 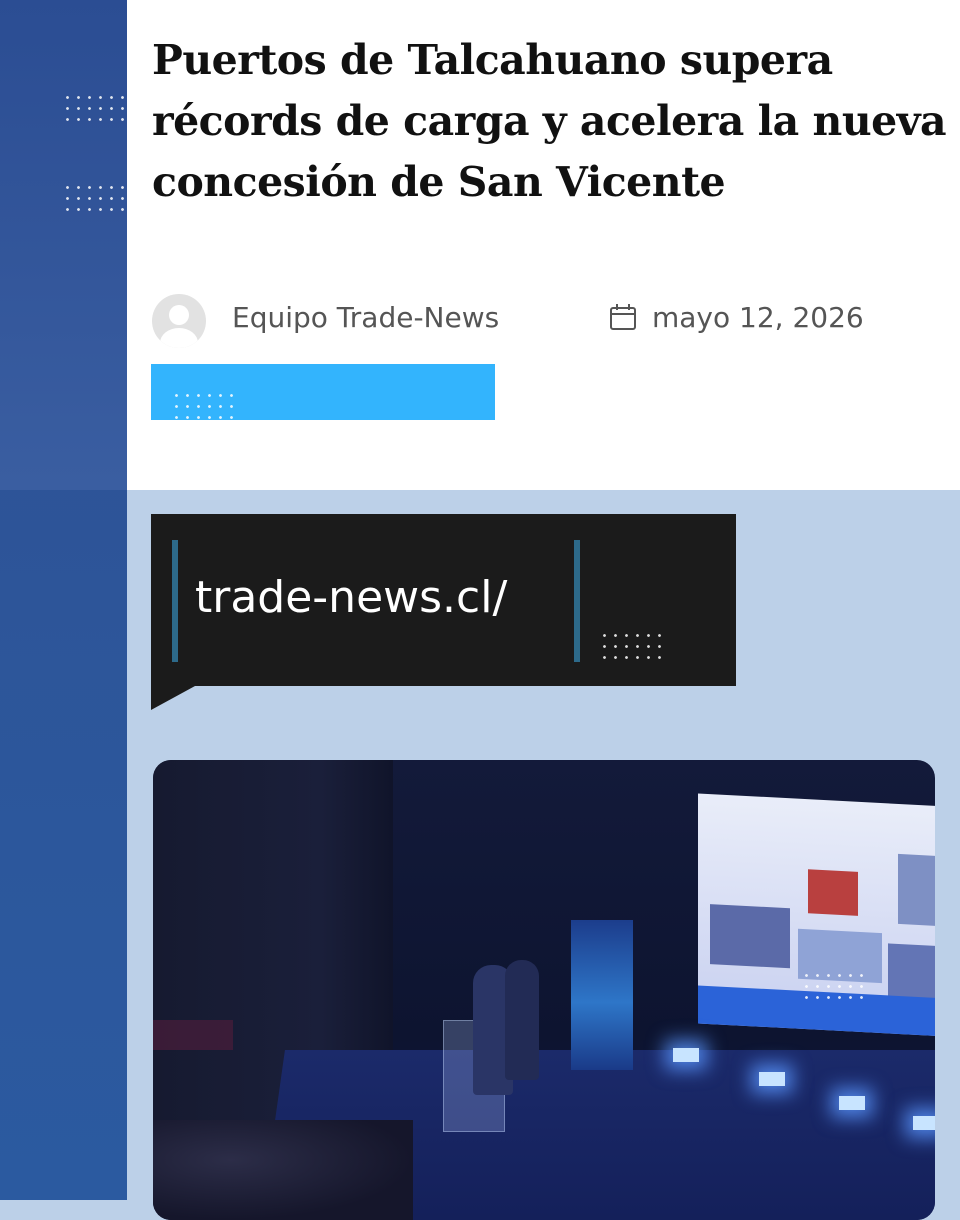 I want to click on dot-pattern-photo, so click(x=834, y=987).